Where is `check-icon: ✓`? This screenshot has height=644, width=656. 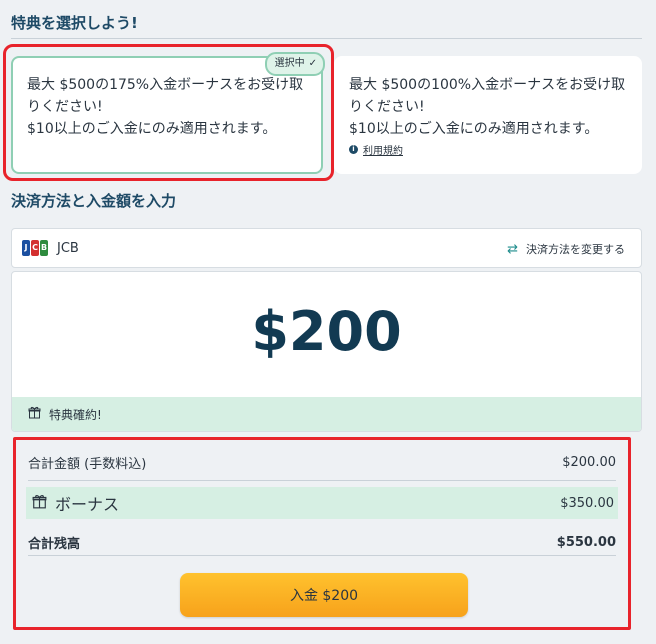
check-icon: ✓ is located at coordinates (312, 63).